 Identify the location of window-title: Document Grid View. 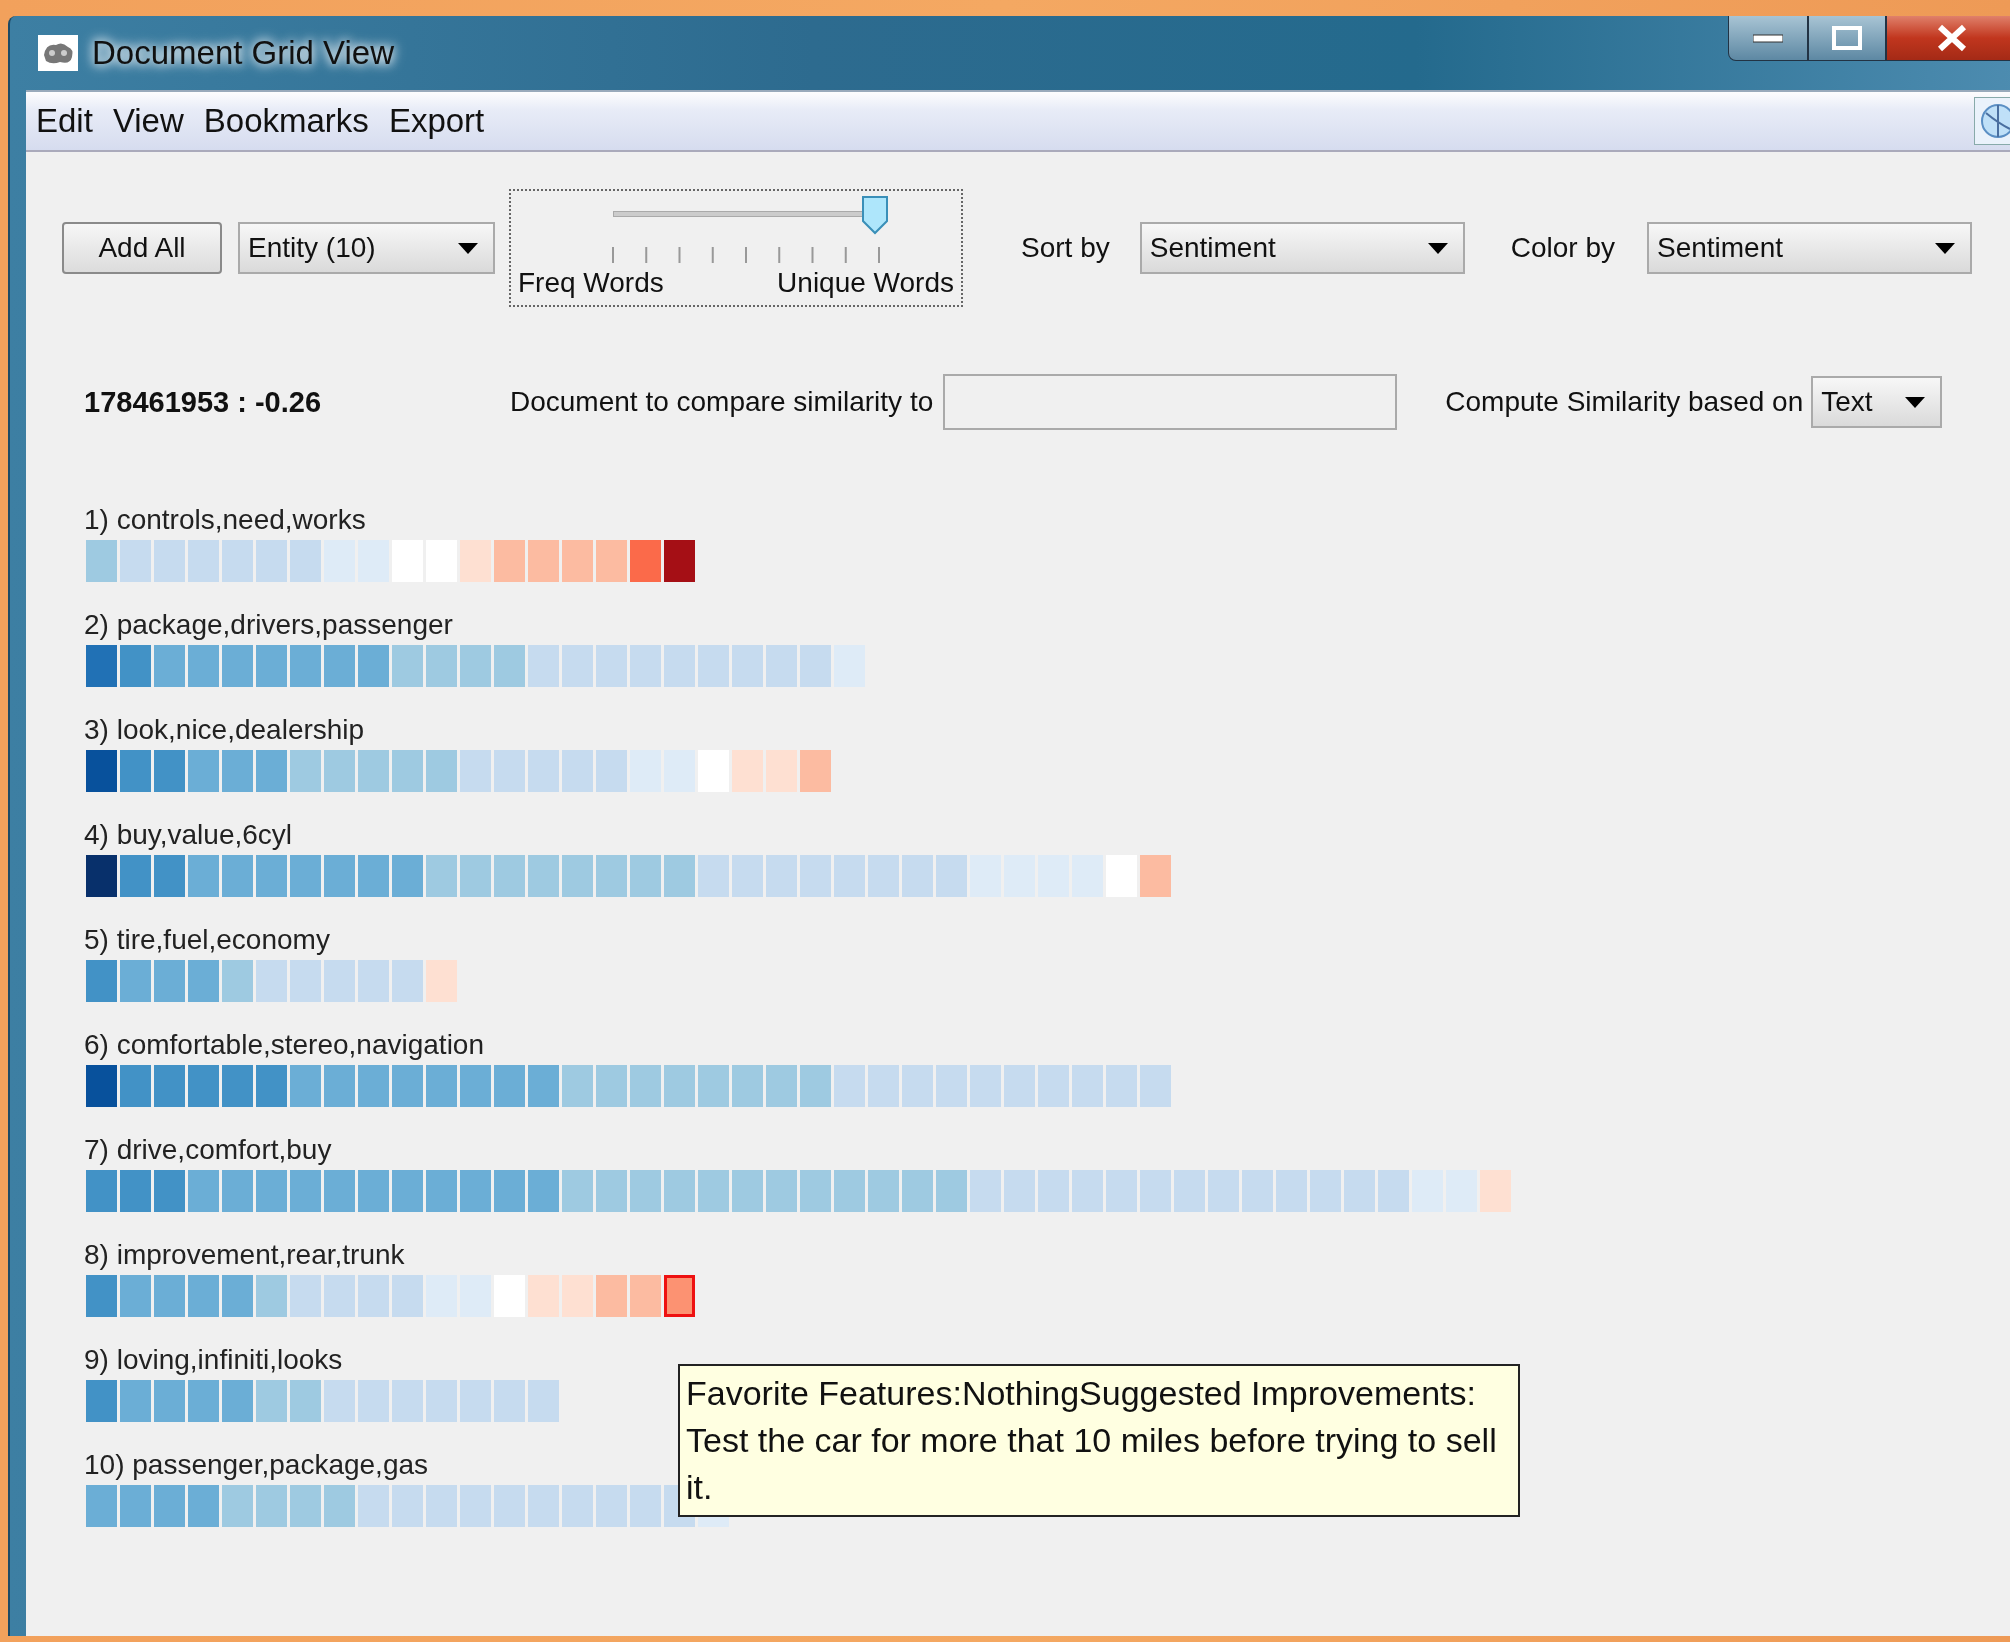
(243, 53).